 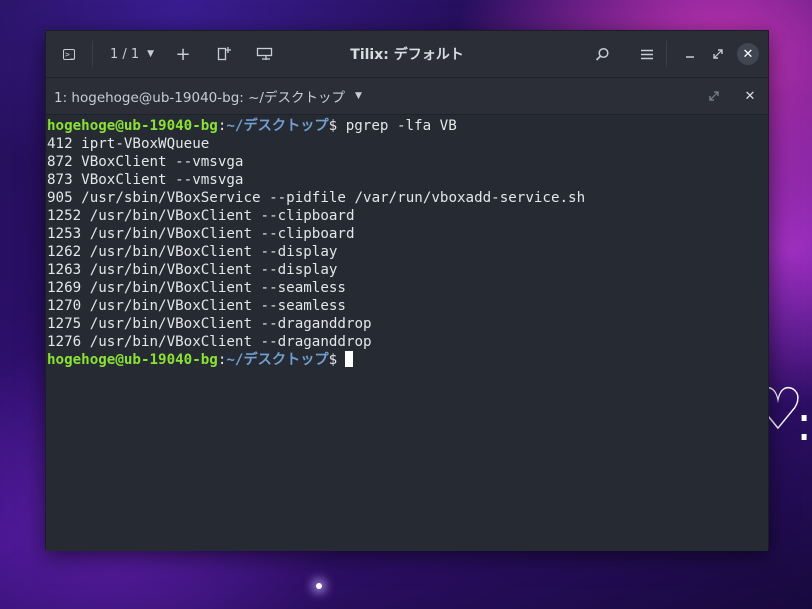 I want to click on terminal-close-button: ✕, so click(x=750, y=96).